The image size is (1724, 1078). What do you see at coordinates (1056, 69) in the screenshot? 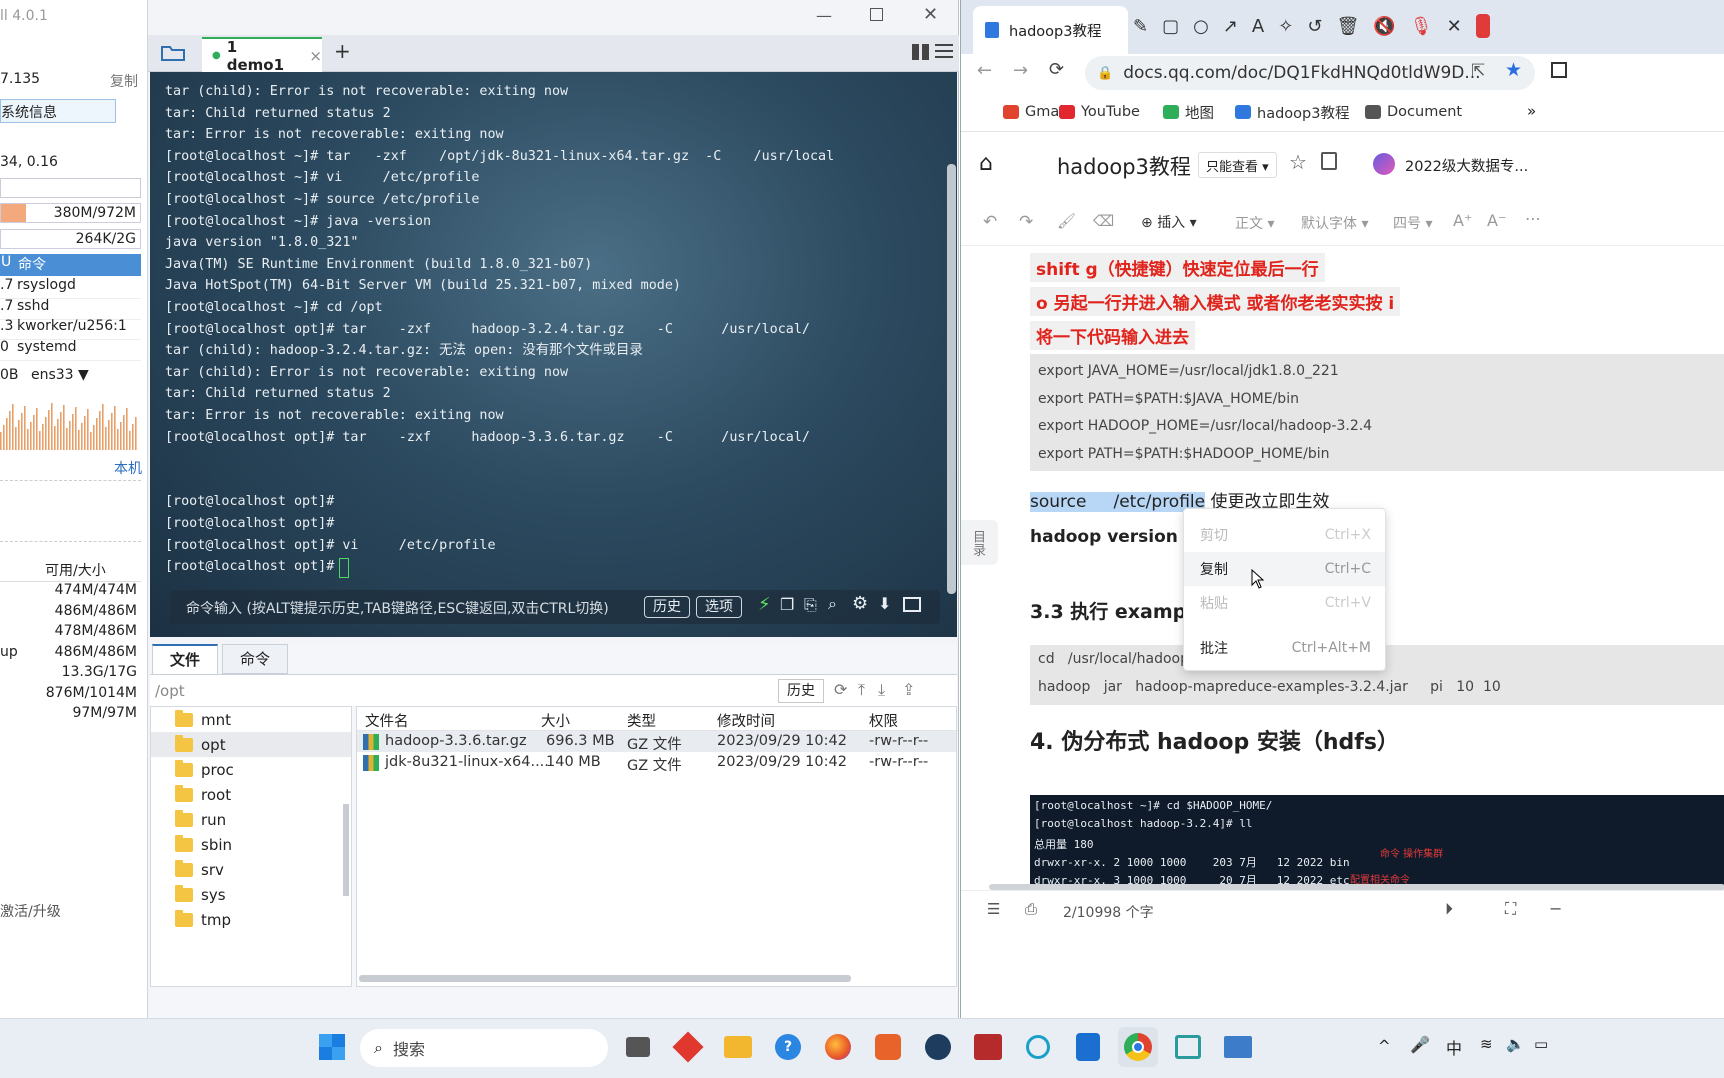
I see `reload-icon: ⟳` at bounding box center [1056, 69].